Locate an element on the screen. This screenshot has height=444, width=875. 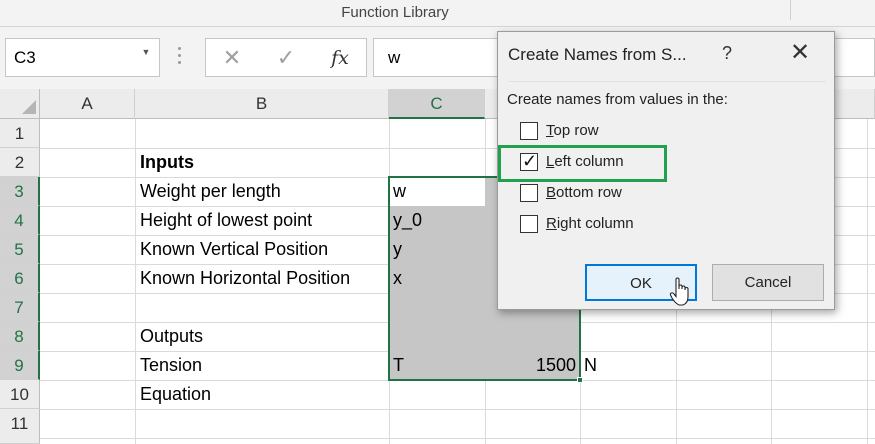
cell-b4: Height of lowest point is located at coordinates (226, 220).